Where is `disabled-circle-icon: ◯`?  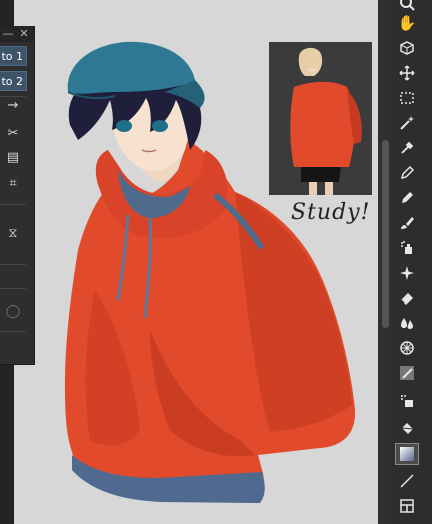 disabled-circle-icon: ◯ is located at coordinates (13, 311).